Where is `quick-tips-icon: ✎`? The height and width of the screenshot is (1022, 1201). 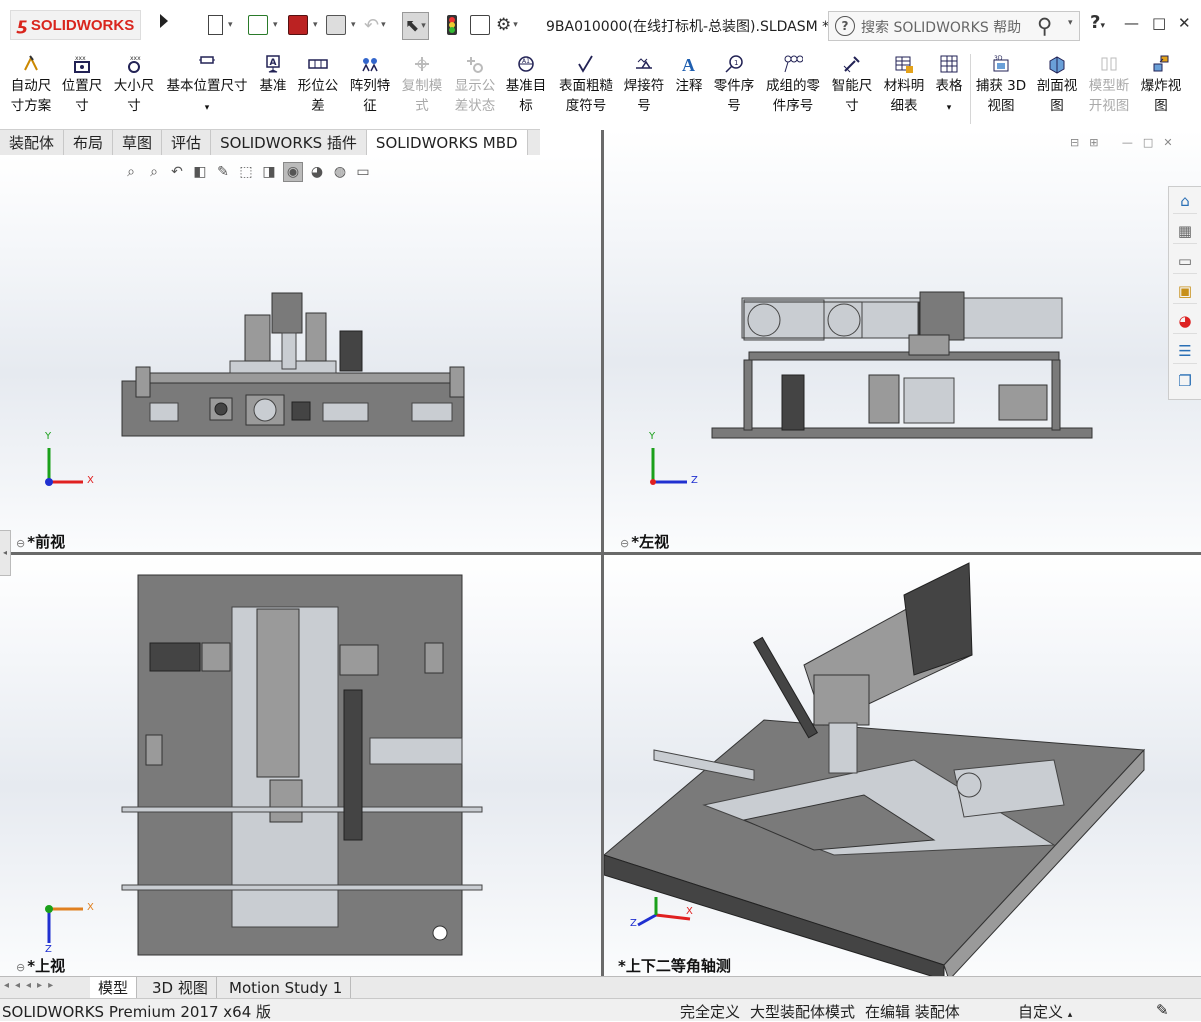
quick-tips-icon: ✎ is located at coordinates (1162, 1010).